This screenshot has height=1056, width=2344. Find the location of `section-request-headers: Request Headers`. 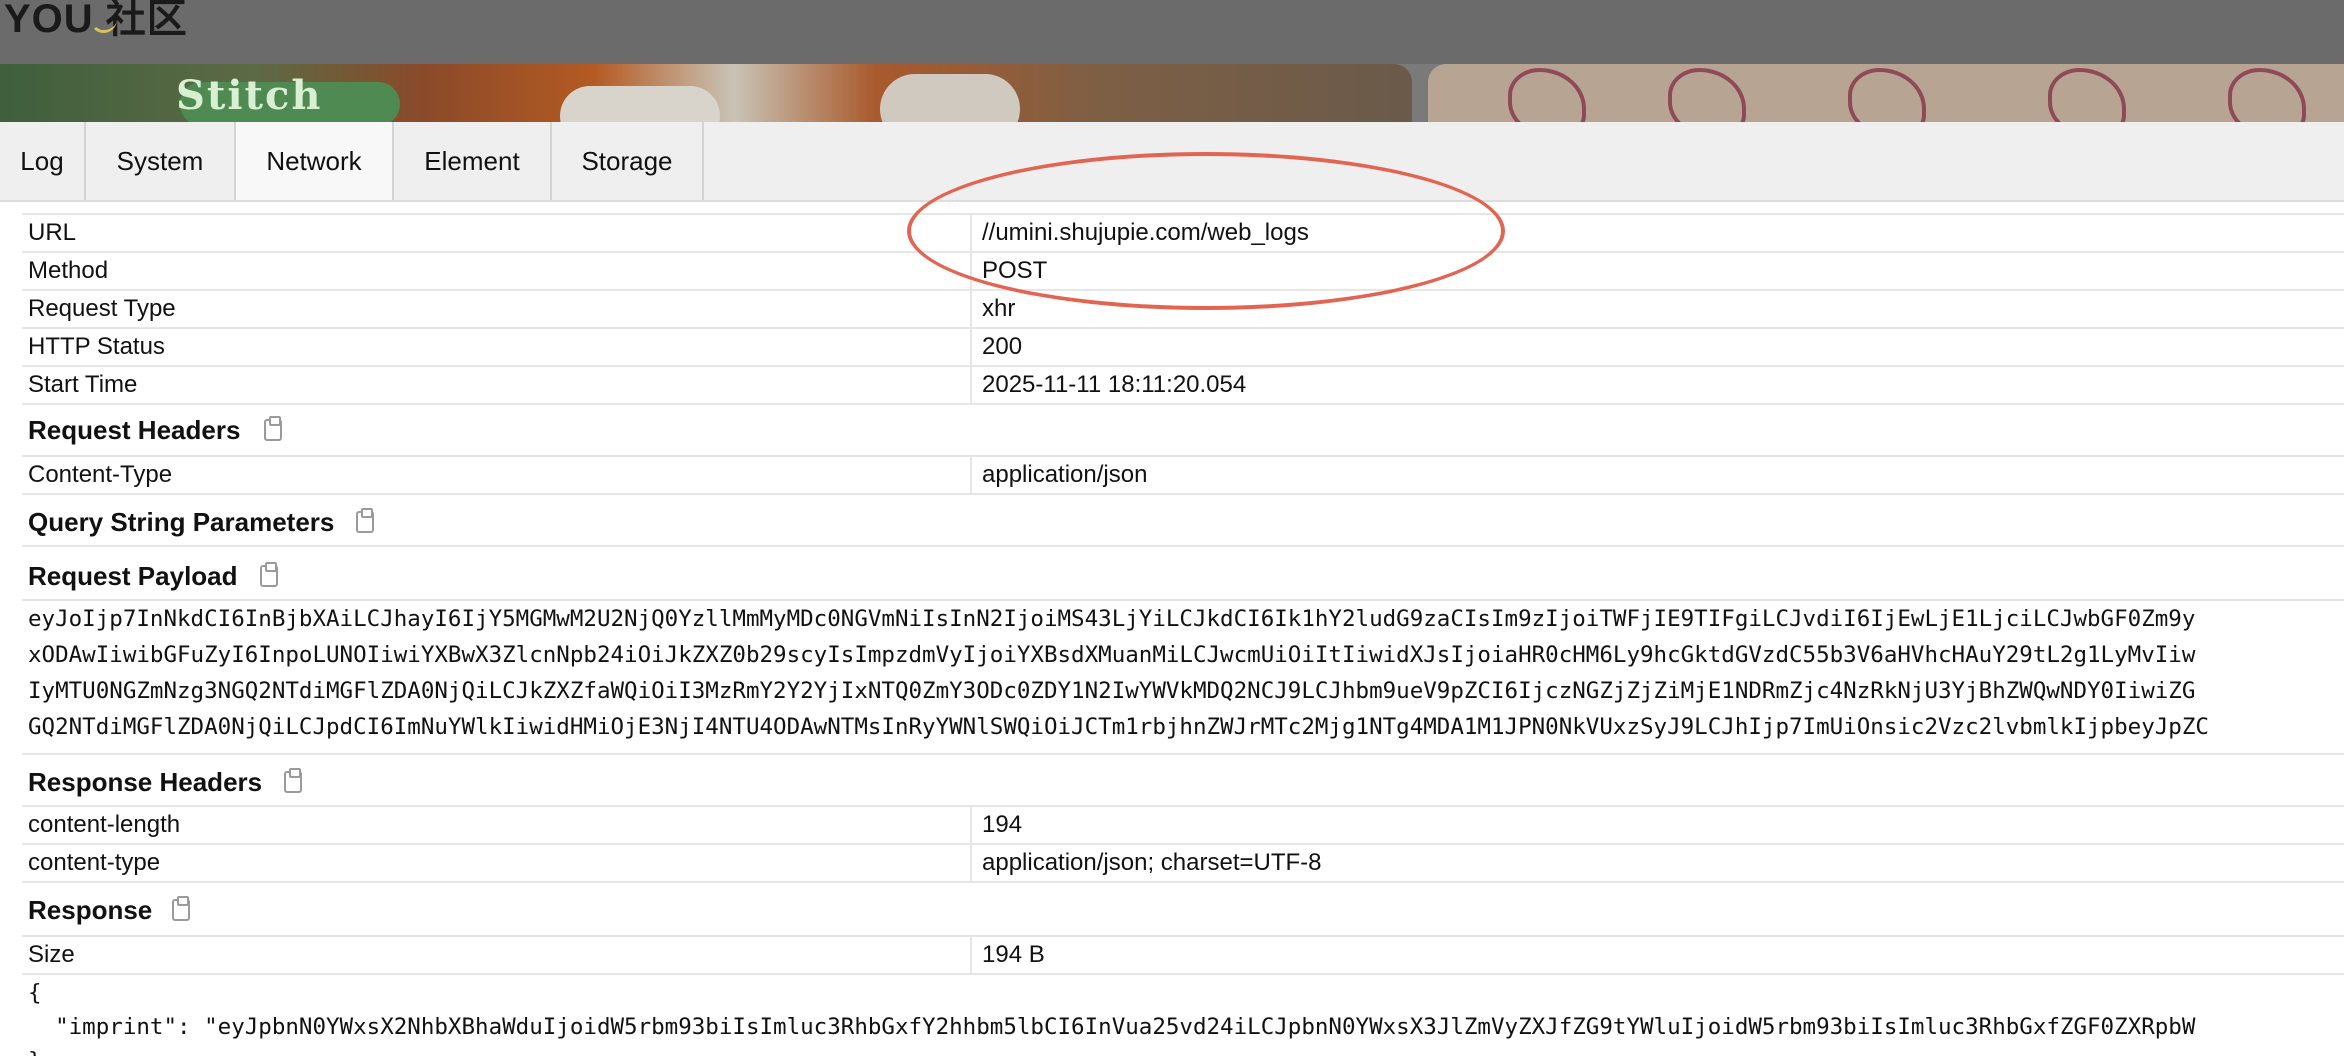

section-request-headers: Request Headers is located at coordinates (1183, 429).